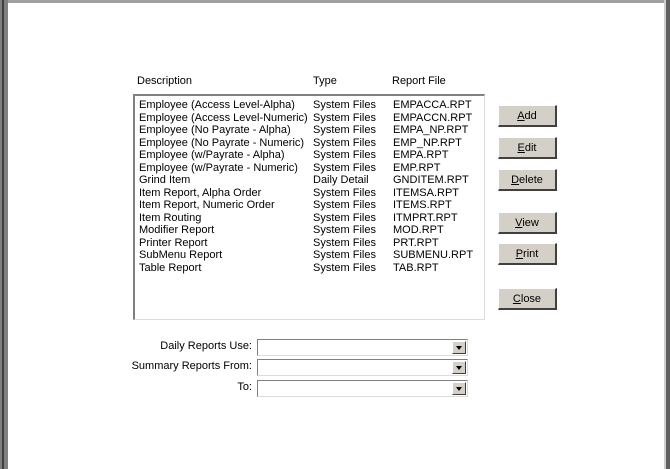 The width and height of the screenshot is (670, 469). Describe the element at coordinates (527, 299) in the screenshot. I see `close-button: Close` at that location.